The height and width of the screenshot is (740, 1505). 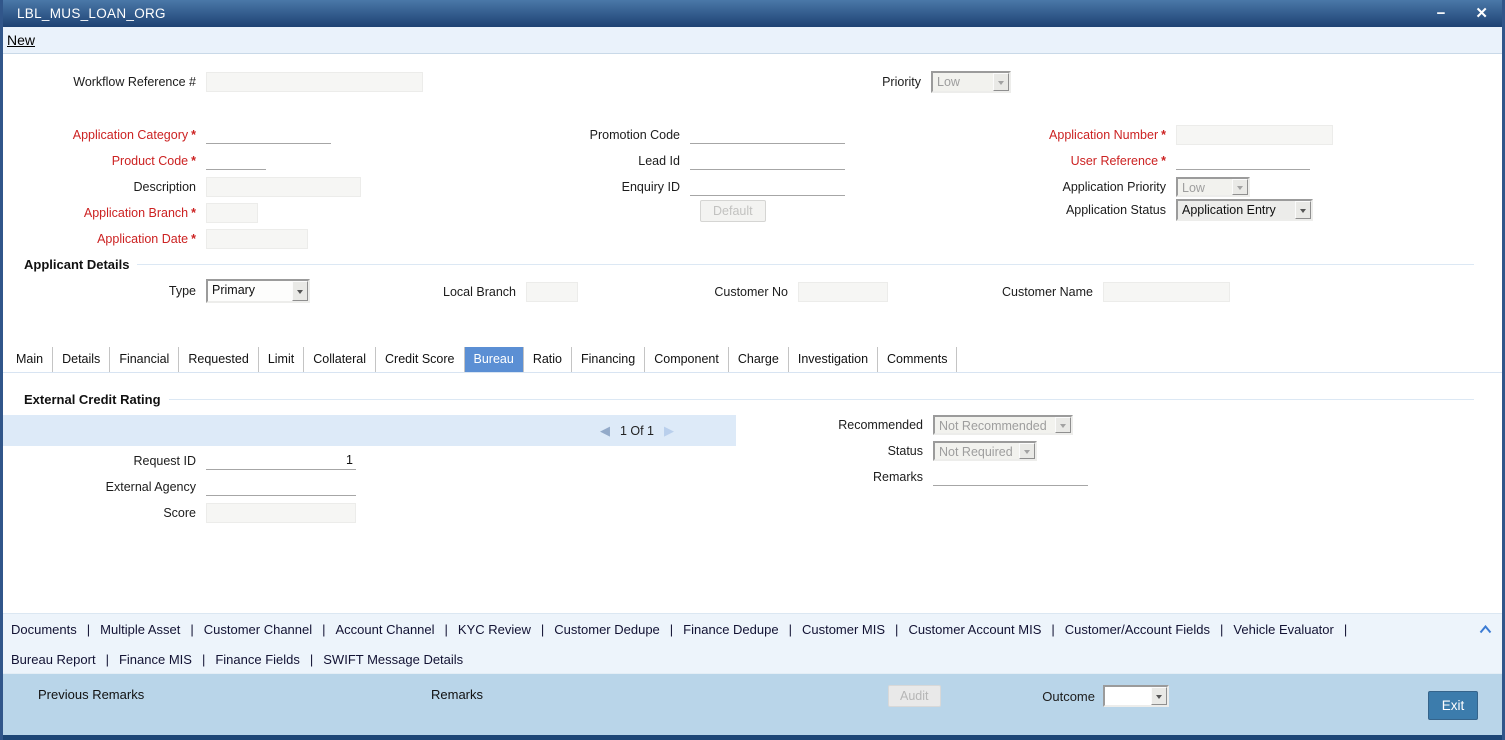 I want to click on bureau-remarks-label: Remarks, so click(x=897, y=477).